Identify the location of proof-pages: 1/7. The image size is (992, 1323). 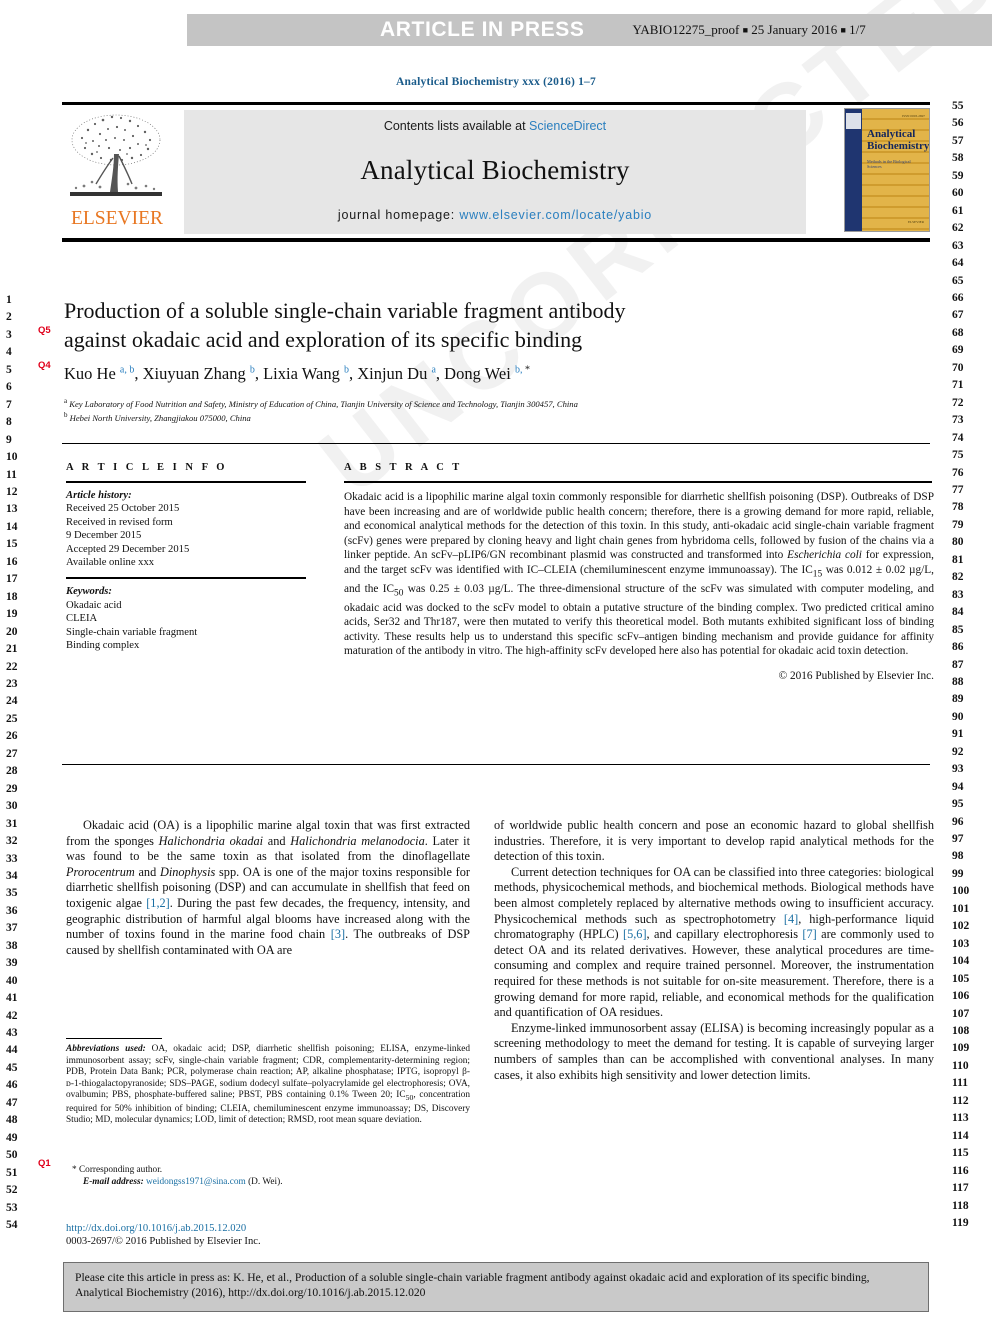
(857, 29).